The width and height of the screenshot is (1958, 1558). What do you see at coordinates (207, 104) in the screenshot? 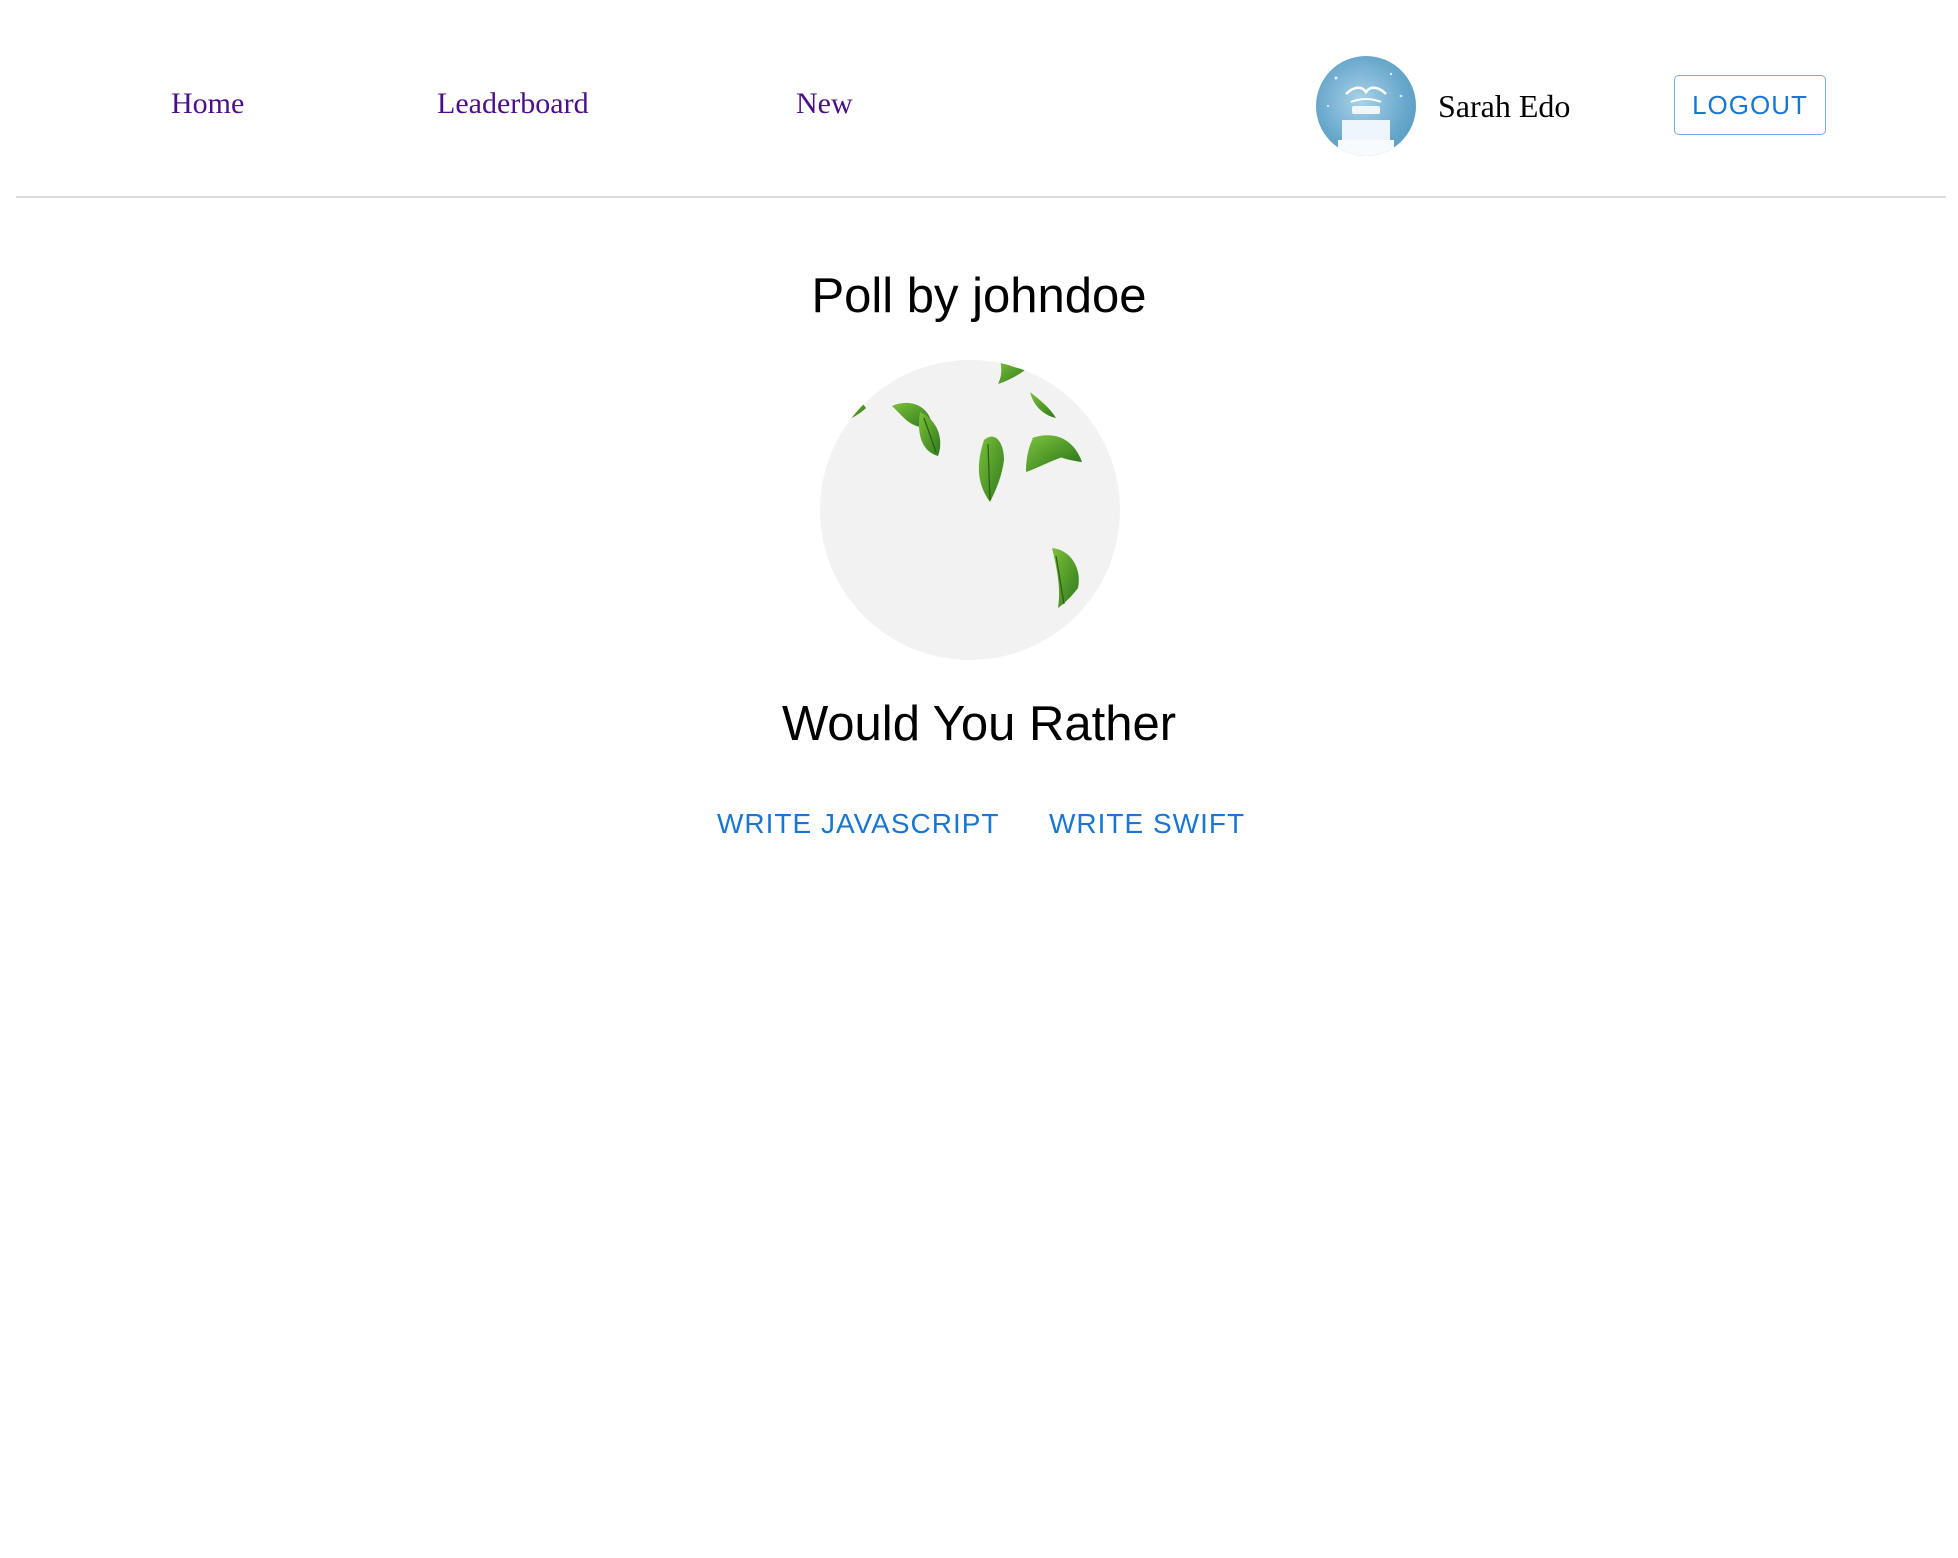
I see `nav-link-home: Home` at bounding box center [207, 104].